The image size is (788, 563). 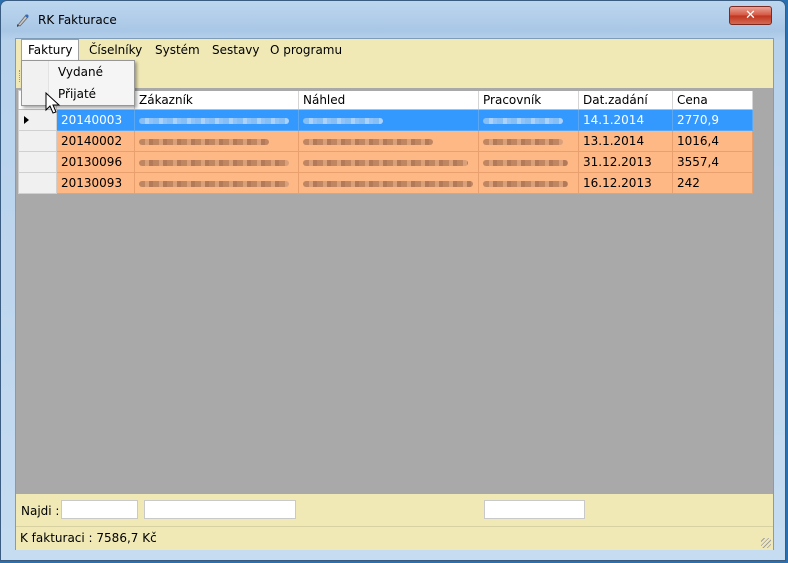 I want to click on menu-o-programu: O programu, so click(x=306, y=50).